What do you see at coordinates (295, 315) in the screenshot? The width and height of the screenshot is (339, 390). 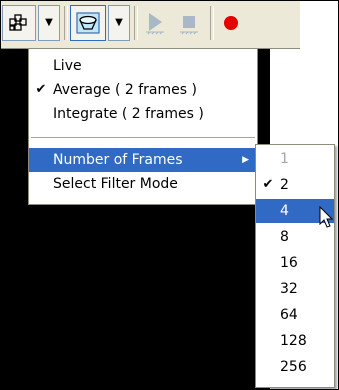 I see `frames-option-64: 64` at bounding box center [295, 315].